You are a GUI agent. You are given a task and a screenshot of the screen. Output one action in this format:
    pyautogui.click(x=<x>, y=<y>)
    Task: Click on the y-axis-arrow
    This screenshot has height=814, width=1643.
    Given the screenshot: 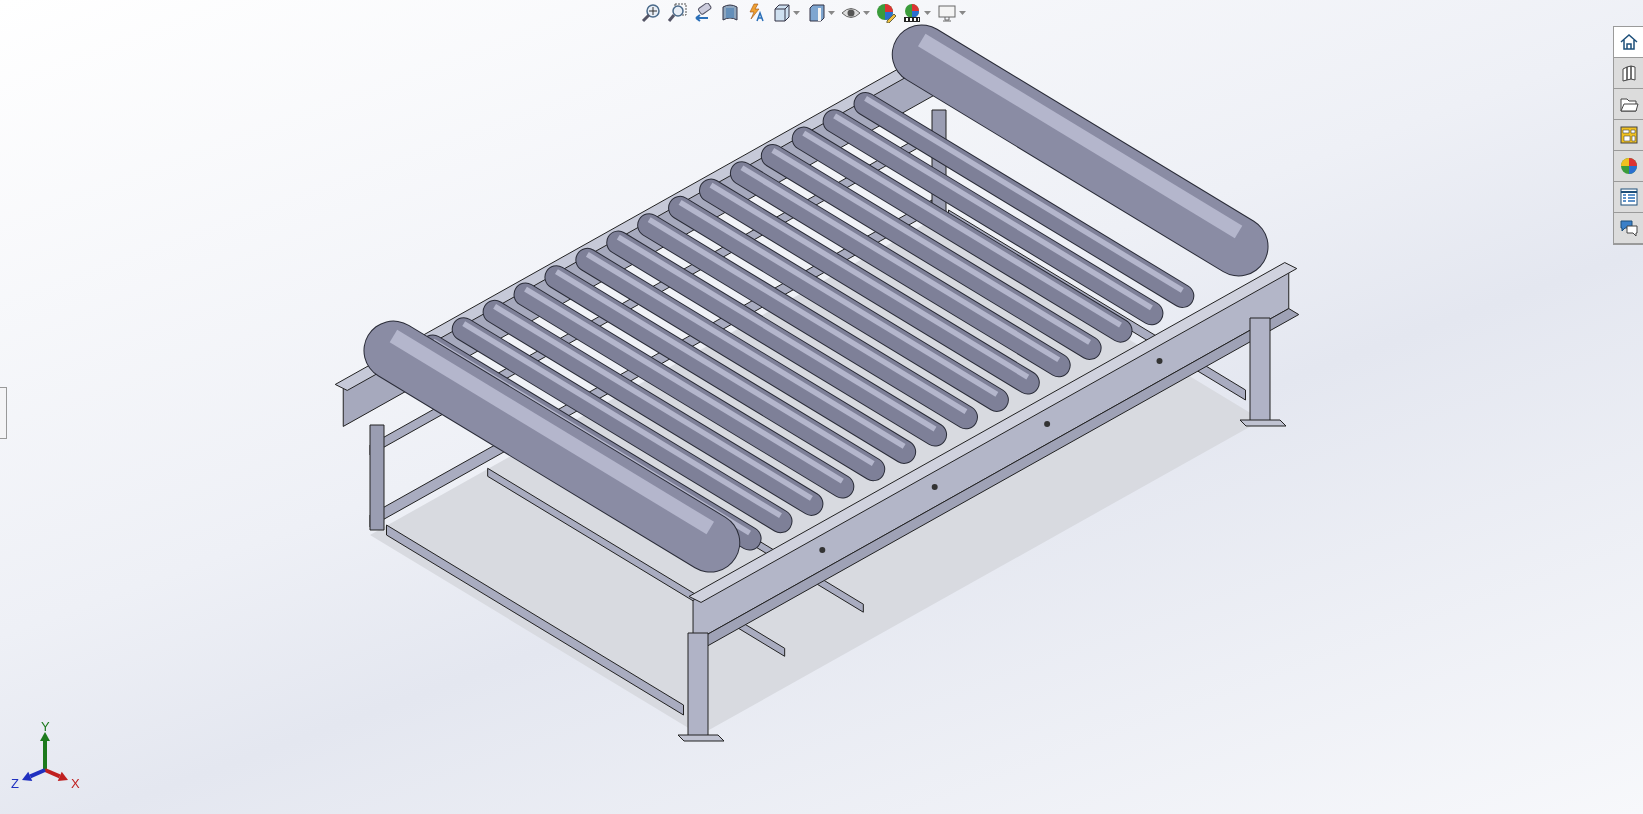 What is the action you would take?
    pyautogui.click(x=45, y=751)
    